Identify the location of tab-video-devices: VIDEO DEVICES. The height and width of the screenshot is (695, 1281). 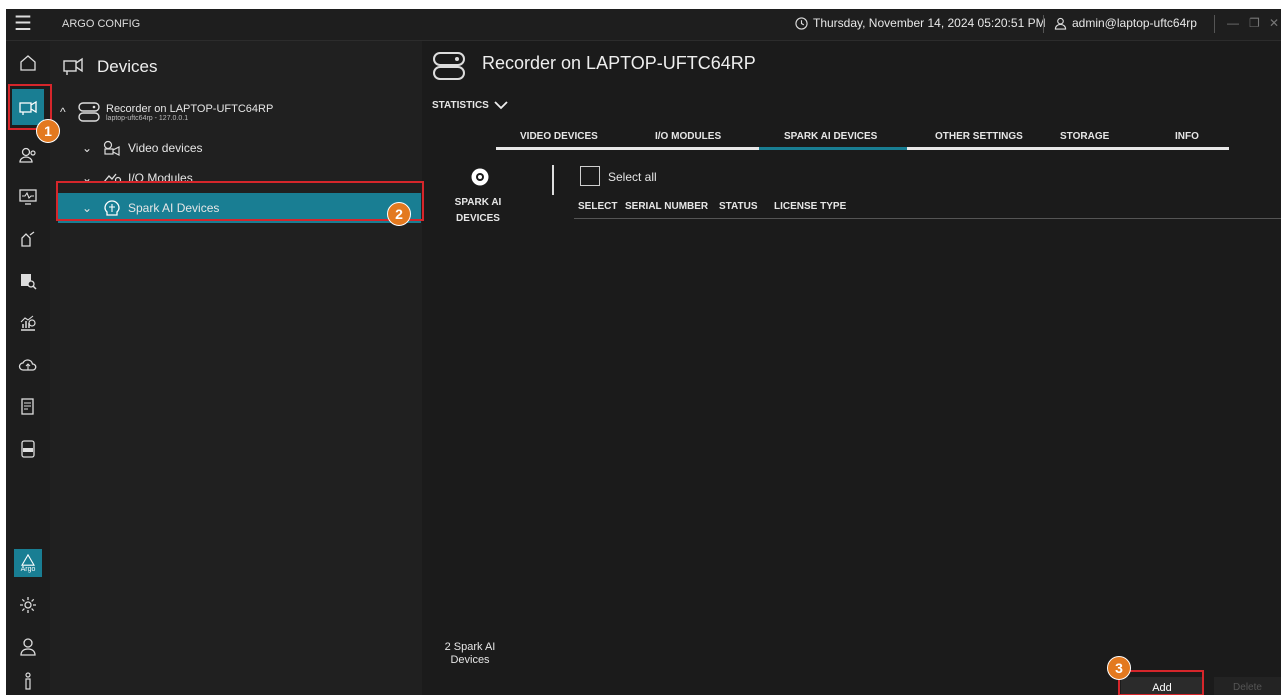
(559, 136).